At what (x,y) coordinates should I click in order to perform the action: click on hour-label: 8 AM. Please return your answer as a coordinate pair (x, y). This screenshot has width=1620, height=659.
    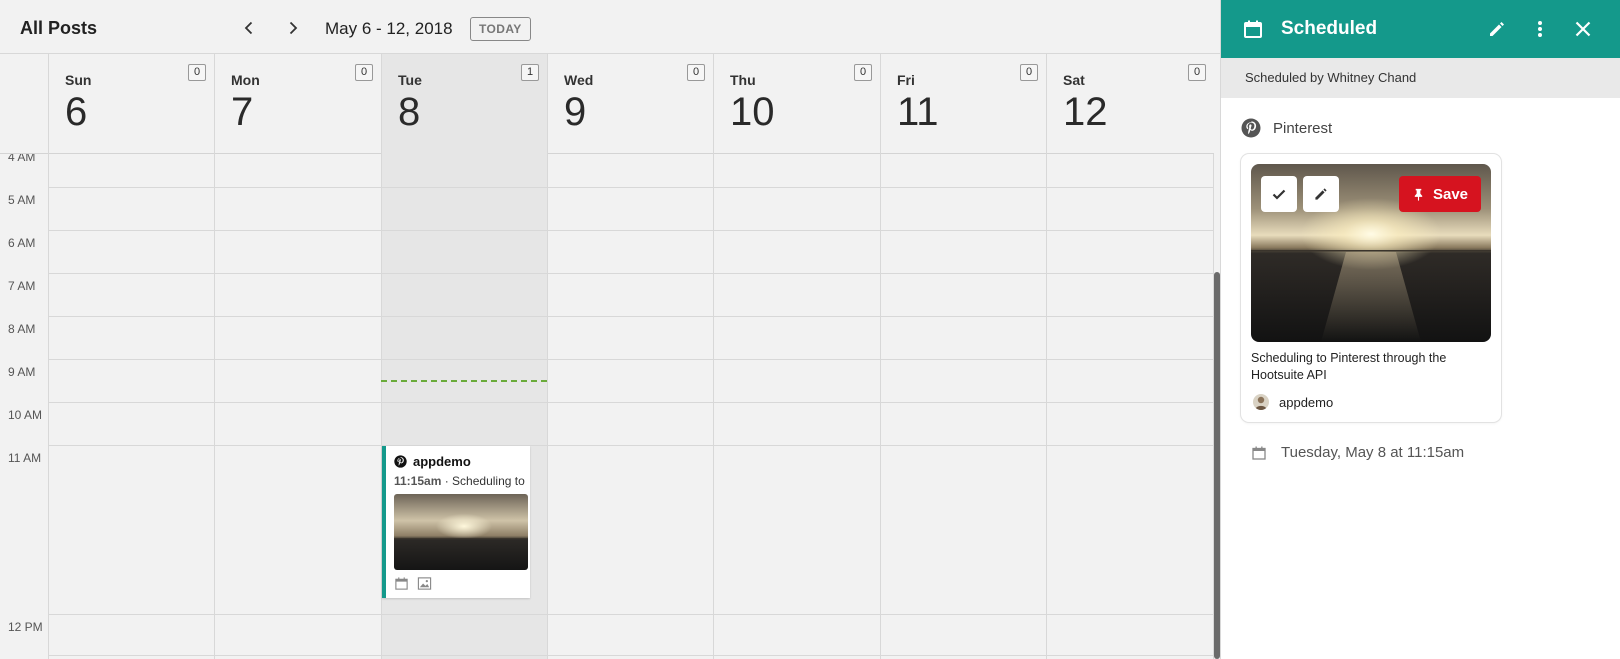
    Looking at the image, I should click on (22, 329).